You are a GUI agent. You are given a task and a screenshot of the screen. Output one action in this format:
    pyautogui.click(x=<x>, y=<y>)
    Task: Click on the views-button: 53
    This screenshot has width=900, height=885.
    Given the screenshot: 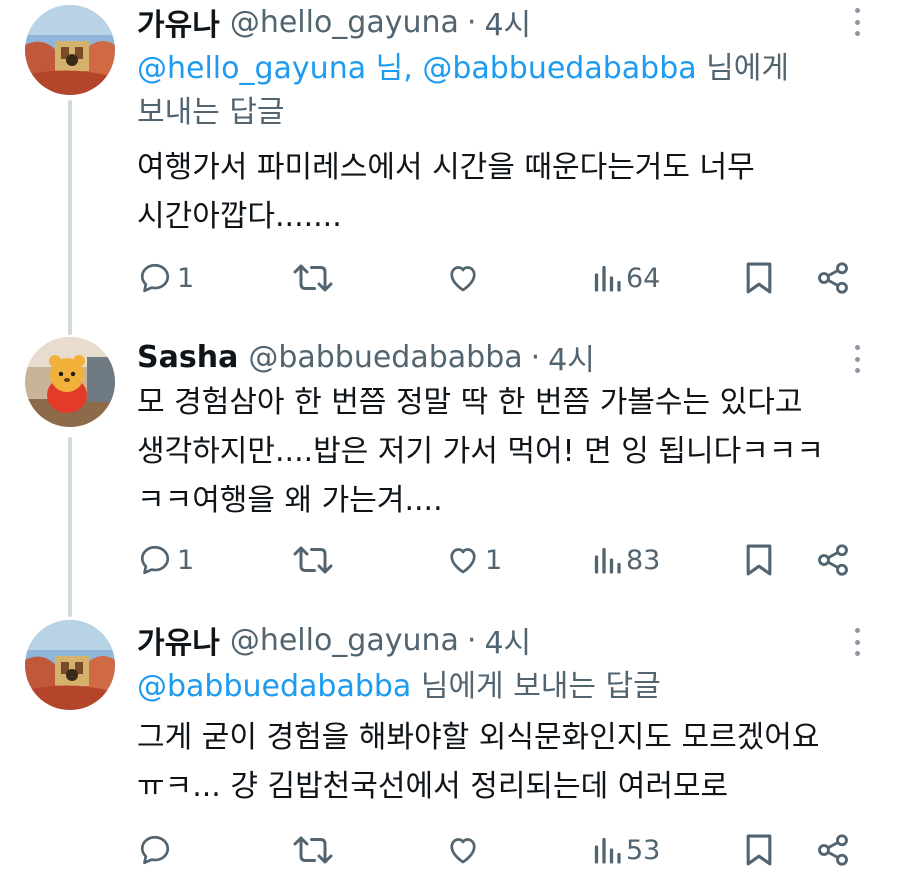 What is the action you would take?
    pyautogui.click(x=626, y=850)
    